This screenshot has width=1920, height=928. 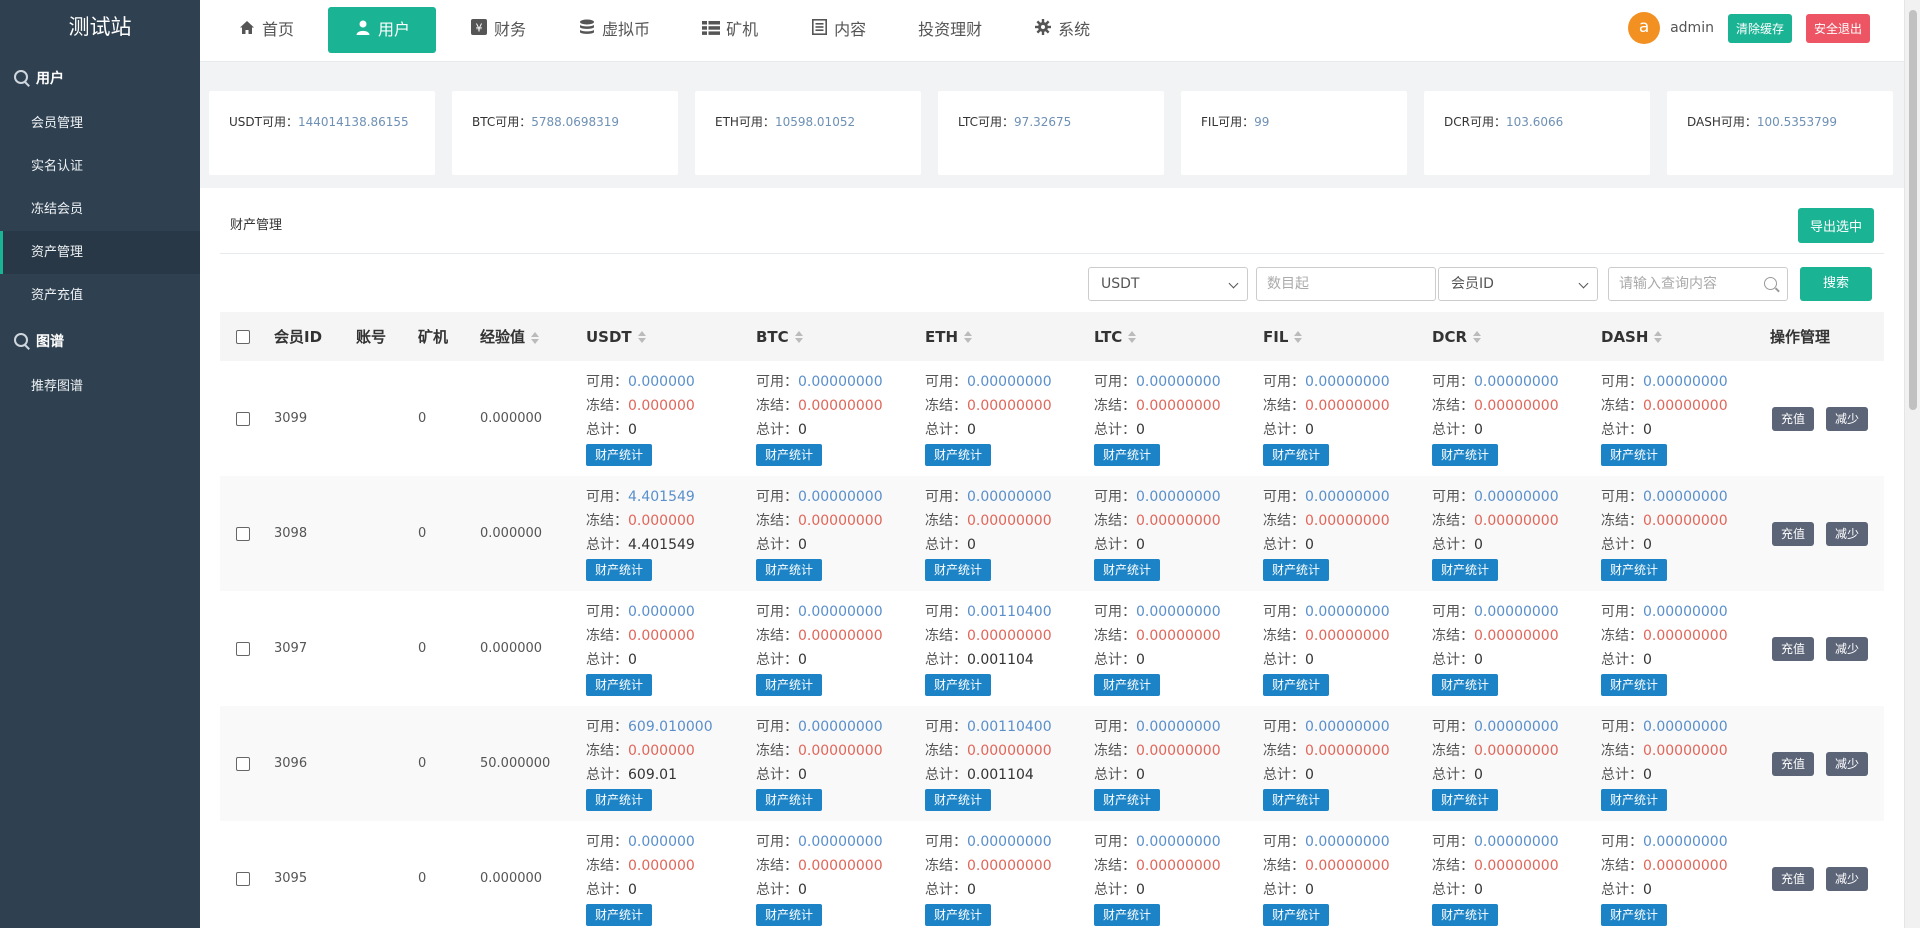 What do you see at coordinates (243, 337) in the screenshot?
I see `select-all-checkbox` at bounding box center [243, 337].